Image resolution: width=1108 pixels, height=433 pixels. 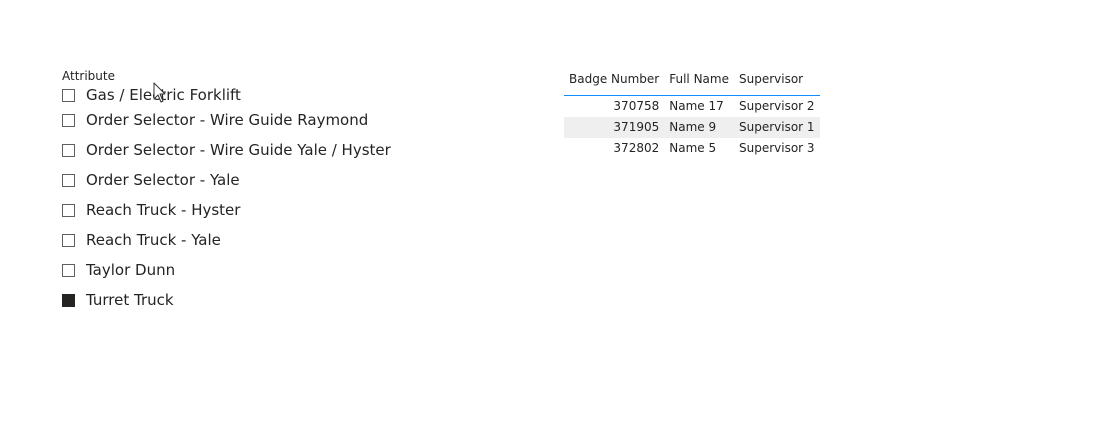 What do you see at coordinates (776, 82) in the screenshot?
I see `column-header-supervisor: Supervisor` at bounding box center [776, 82].